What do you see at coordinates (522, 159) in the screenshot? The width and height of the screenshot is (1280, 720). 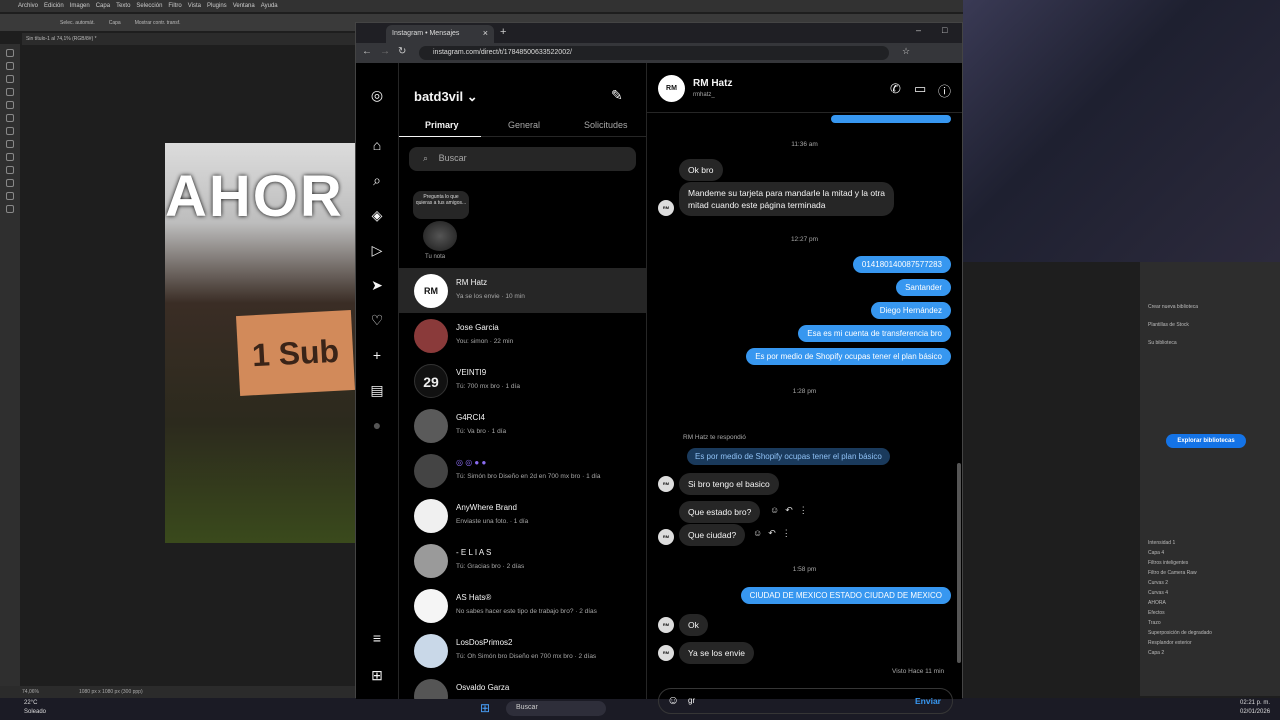 I see `search-input: ⌕ Buscar` at bounding box center [522, 159].